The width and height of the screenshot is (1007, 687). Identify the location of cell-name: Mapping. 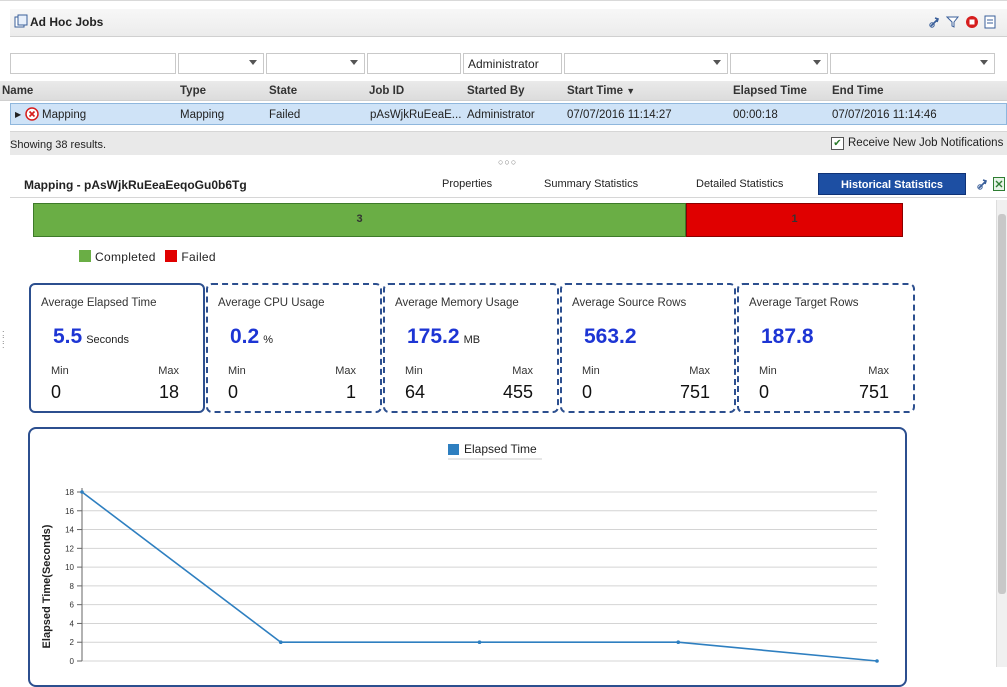
(64, 115).